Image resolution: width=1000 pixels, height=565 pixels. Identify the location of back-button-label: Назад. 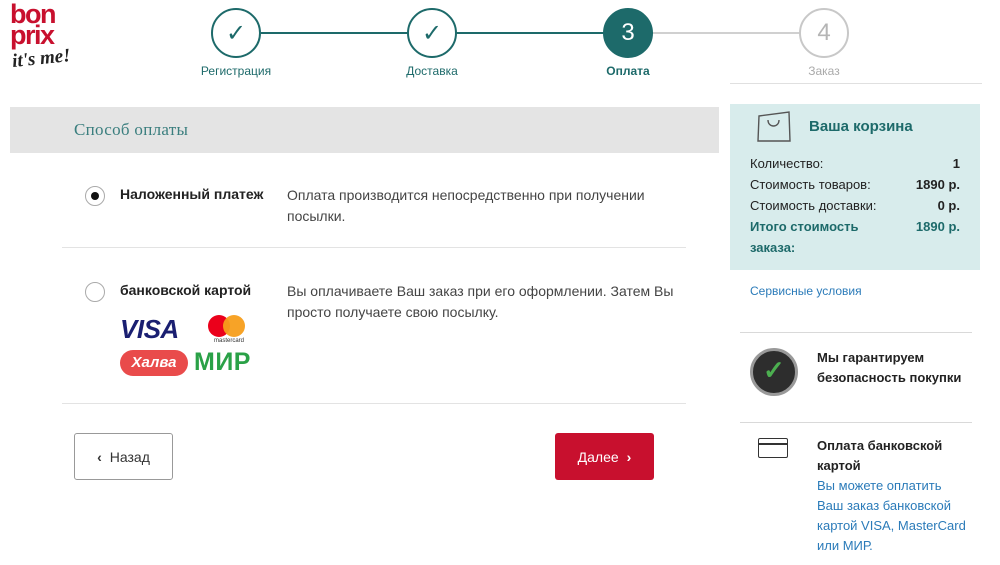
(129, 456).